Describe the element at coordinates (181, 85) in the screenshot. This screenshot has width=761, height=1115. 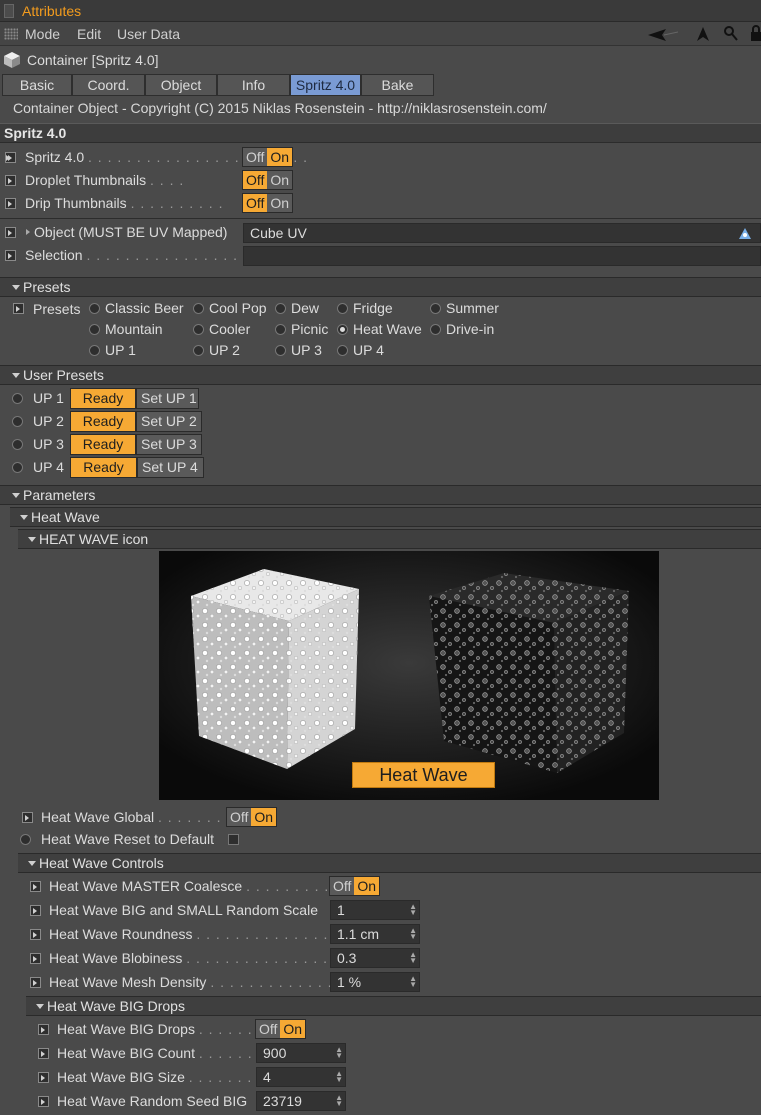
I see `tab-object: Object` at that location.